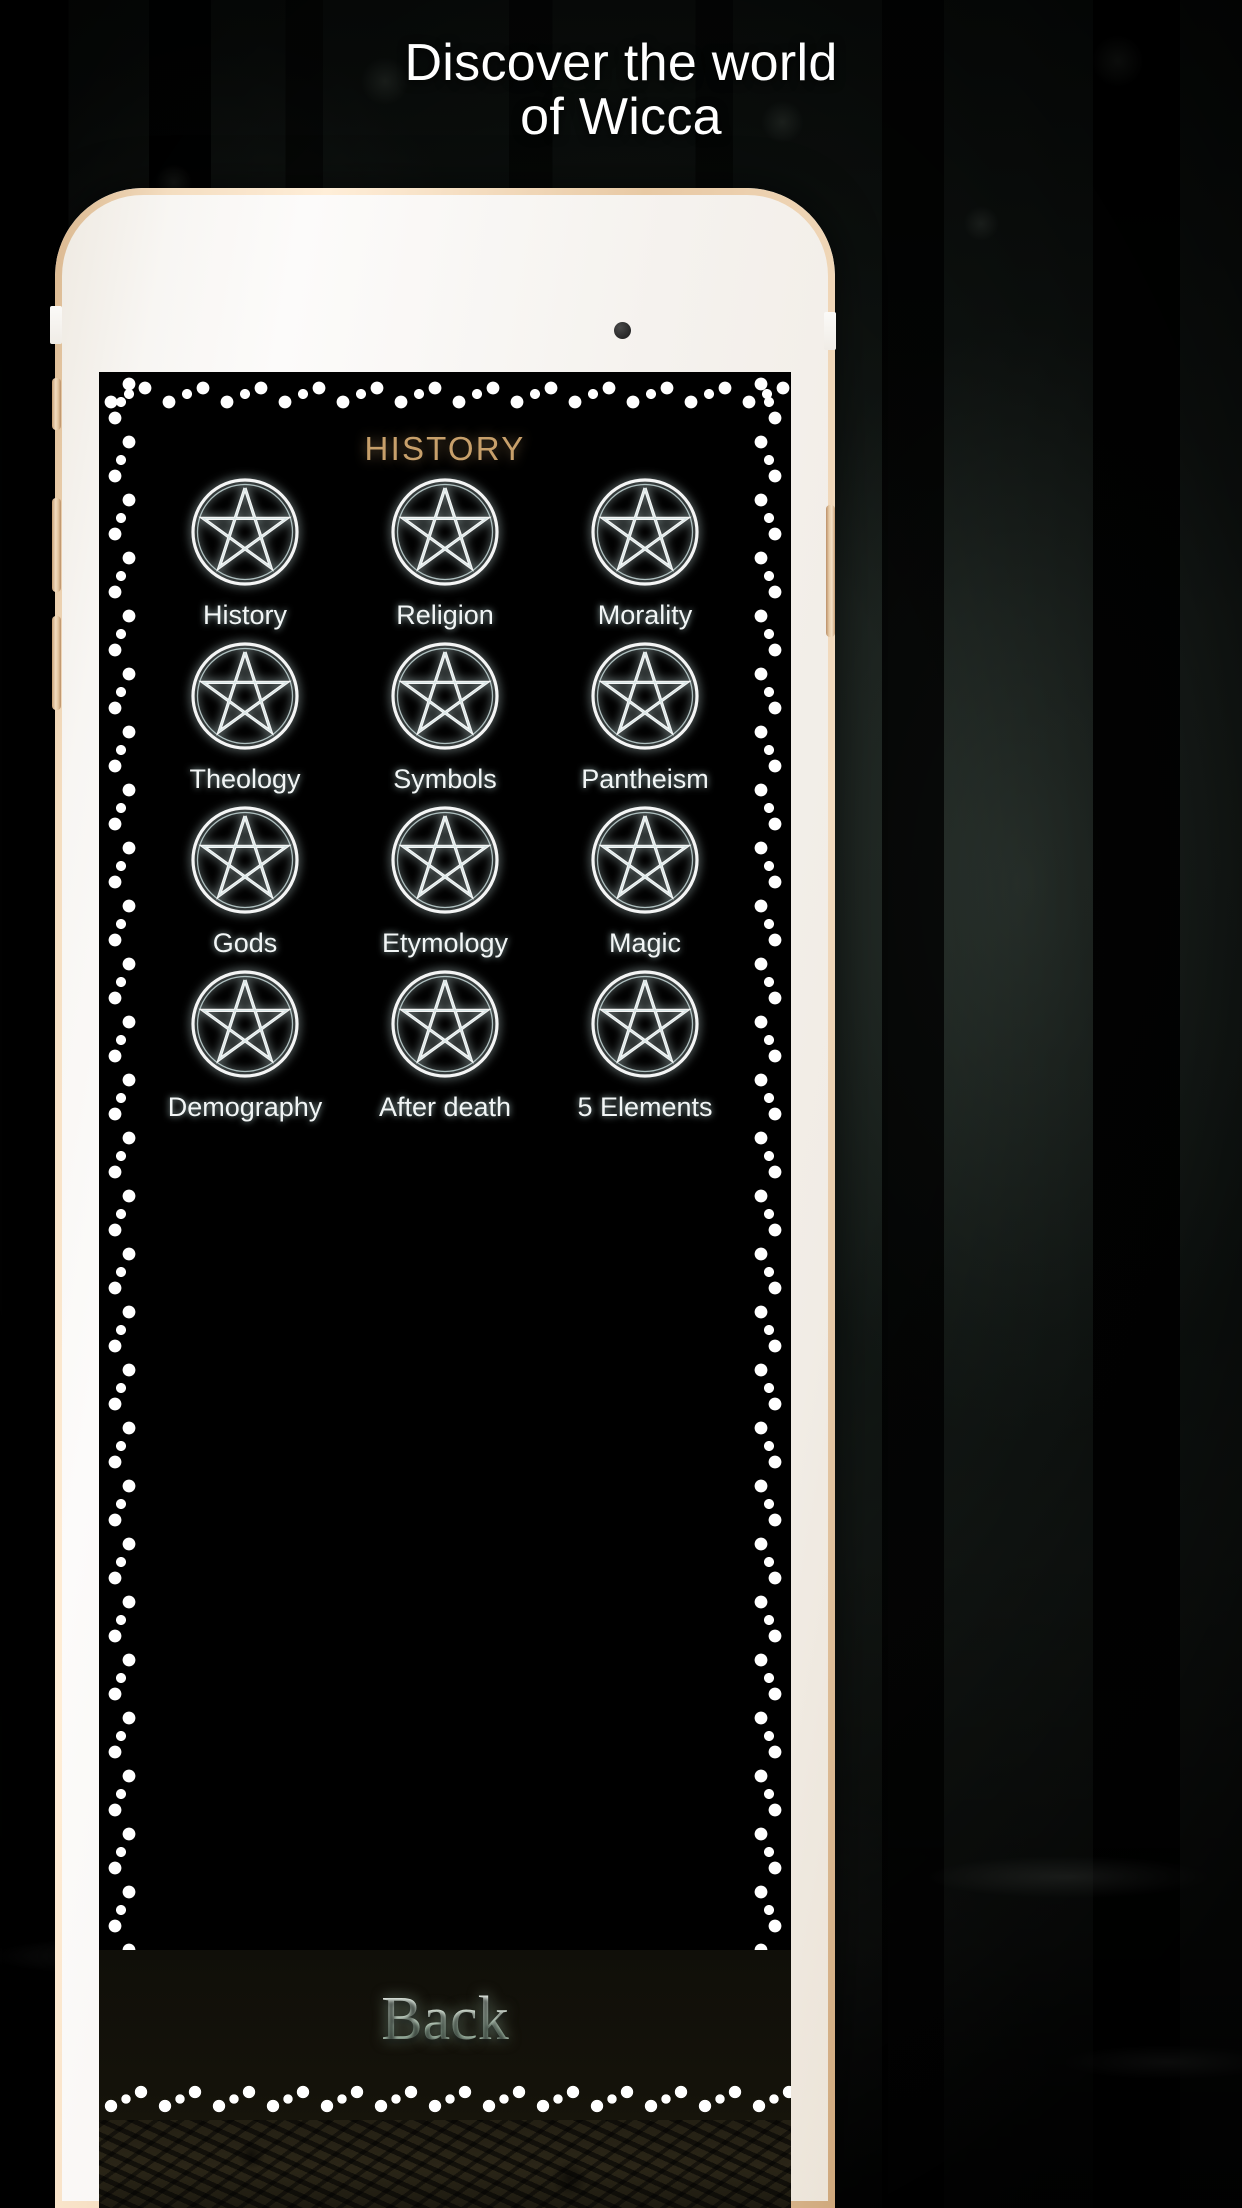 This screenshot has width=1242, height=2208. What do you see at coordinates (621, 117) in the screenshot?
I see `headline-line-2: of Wicca` at bounding box center [621, 117].